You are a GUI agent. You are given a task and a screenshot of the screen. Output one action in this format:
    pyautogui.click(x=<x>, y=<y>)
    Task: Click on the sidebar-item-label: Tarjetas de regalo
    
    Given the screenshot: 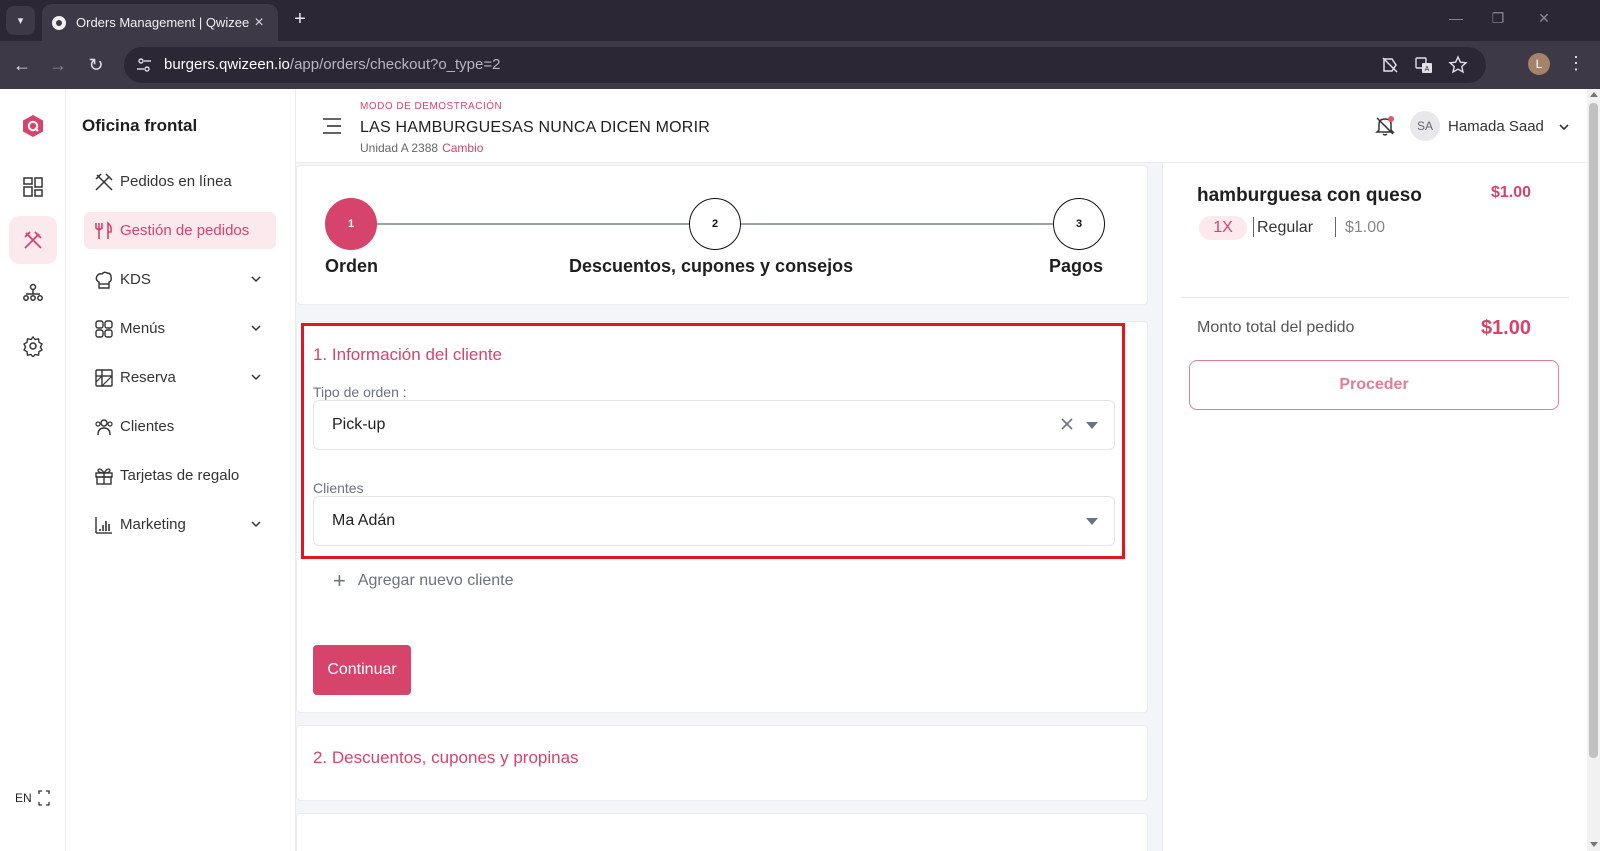 What is the action you would take?
    pyautogui.click(x=180, y=475)
    